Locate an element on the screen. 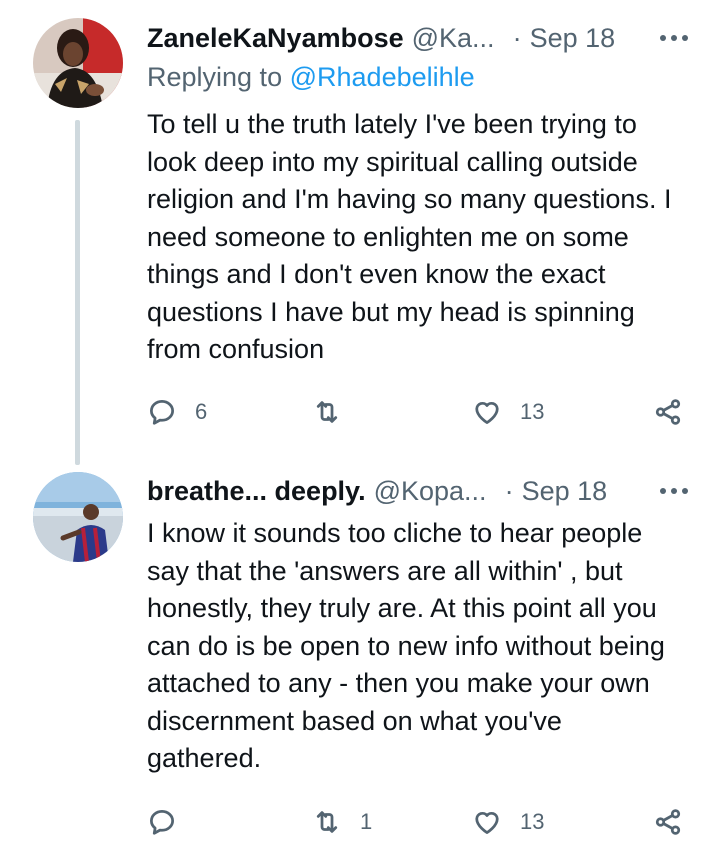  tweet-header: breathe... deeply. @Kopa... · Sep 18 is located at coordinates (433, 491).